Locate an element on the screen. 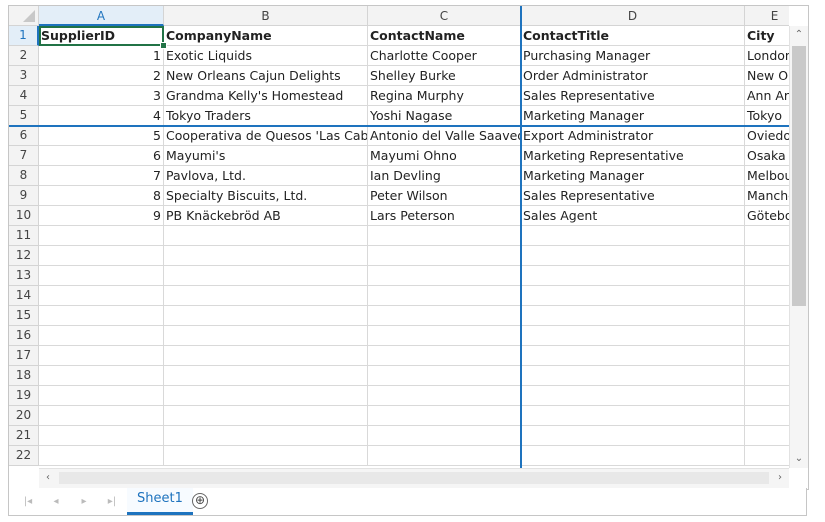 The height and width of the screenshot is (522, 825). cell-a3: 2 is located at coordinates (101, 76).